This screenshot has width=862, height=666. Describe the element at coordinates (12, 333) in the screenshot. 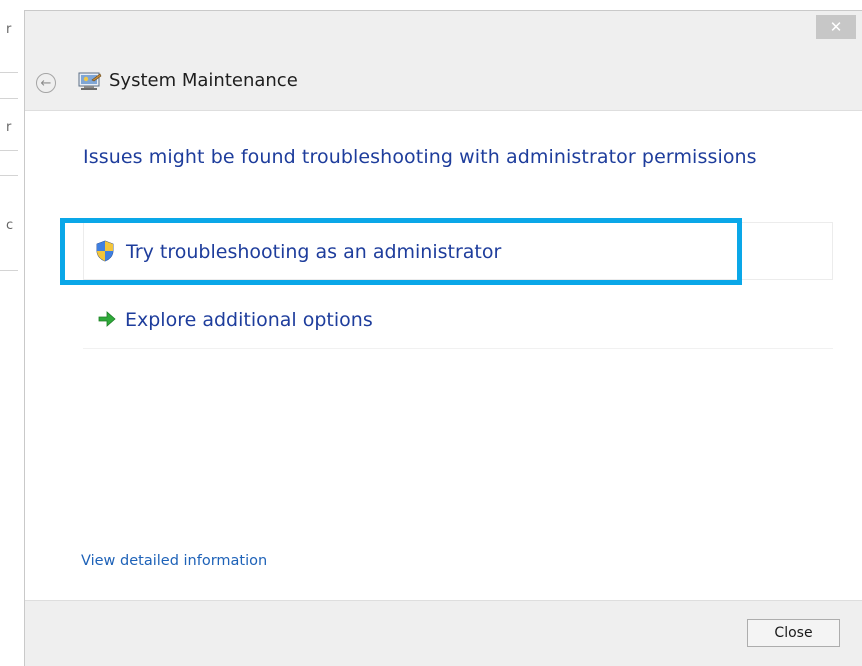

I see `background-window: r r c` at that location.